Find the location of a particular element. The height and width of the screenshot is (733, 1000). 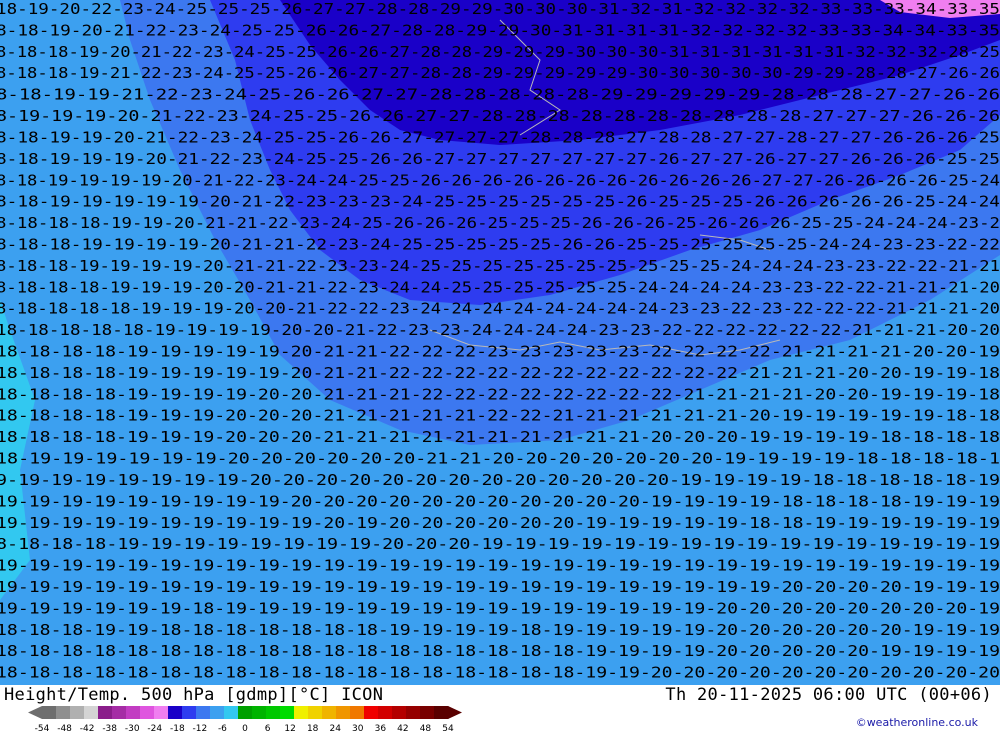

scale-arrow-right is located at coordinates (455, 712).